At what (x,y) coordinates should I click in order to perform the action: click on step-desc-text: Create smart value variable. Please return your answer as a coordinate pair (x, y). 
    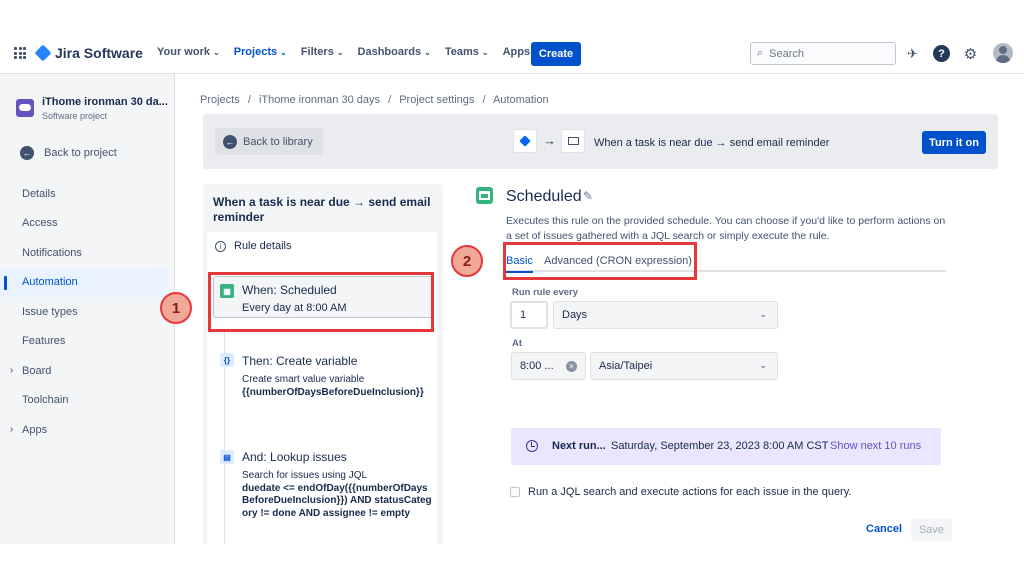
    Looking at the image, I should click on (303, 379).